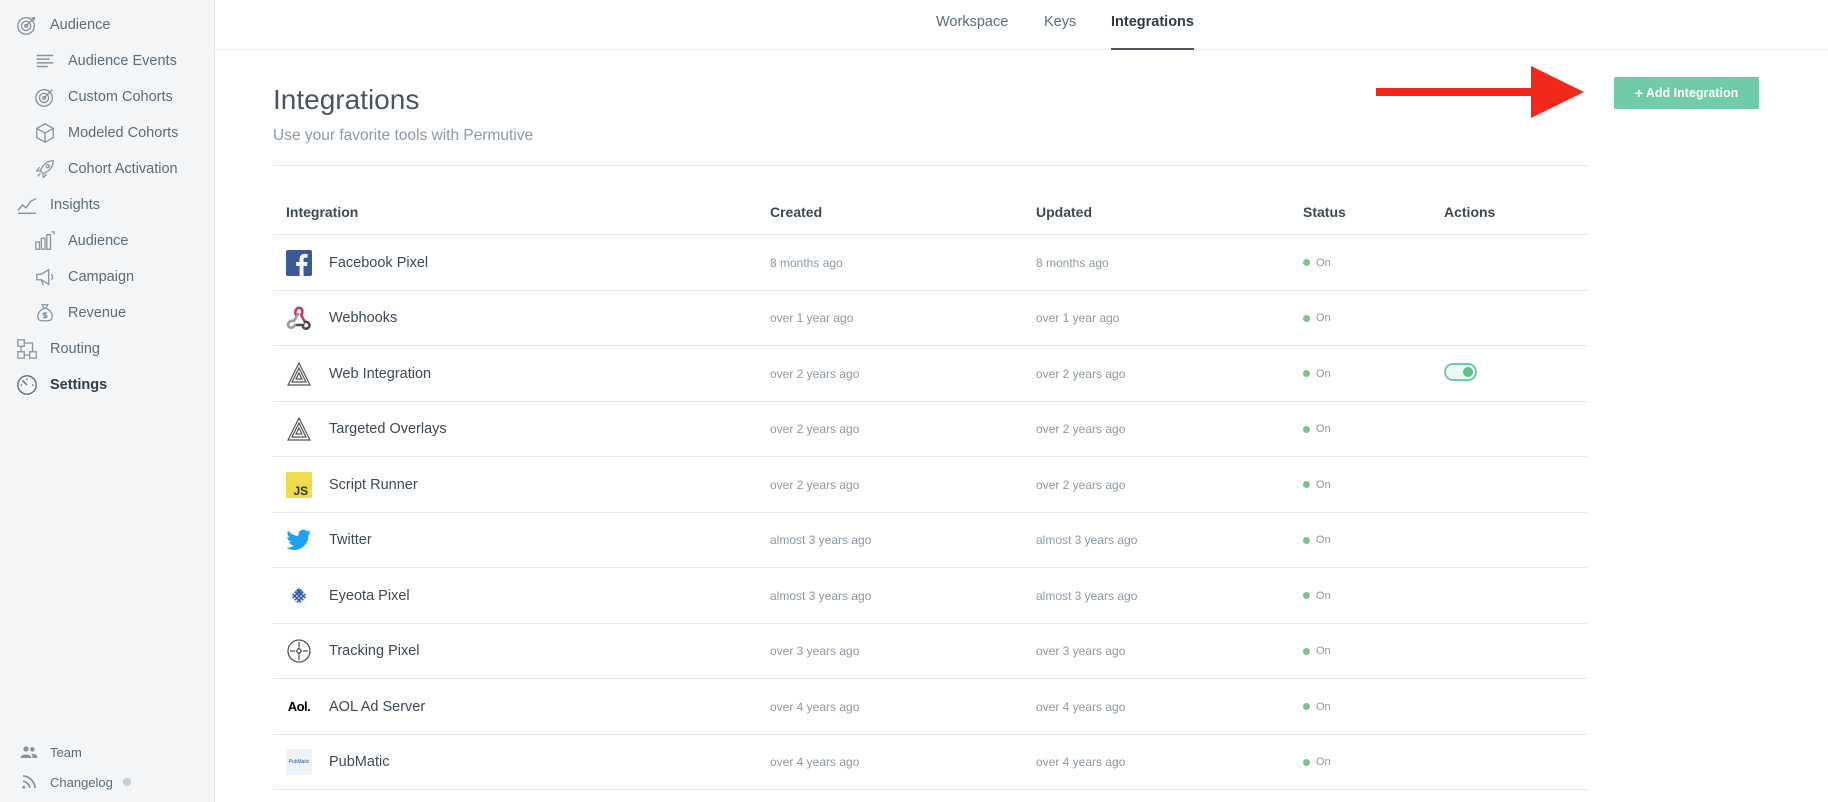 The height and width of the screenshot is (802, 1828). Describe the element at coordinates (75, 349) in the screenshot. I see `sidebar-item-label: Routing` at that location.